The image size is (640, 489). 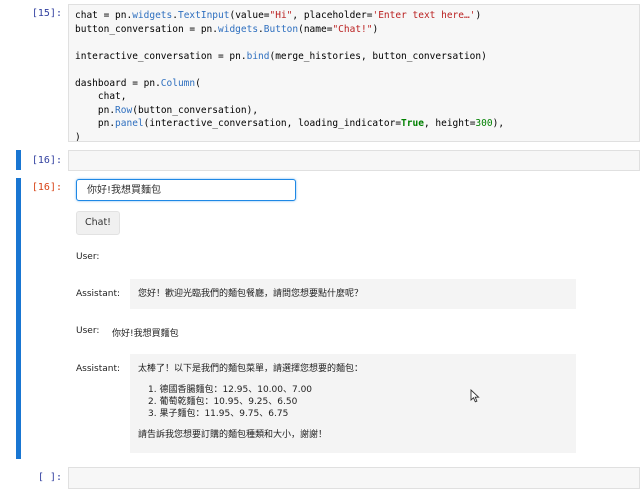 I want to click on chat-button: Chat!, so click(x=98, y=223).